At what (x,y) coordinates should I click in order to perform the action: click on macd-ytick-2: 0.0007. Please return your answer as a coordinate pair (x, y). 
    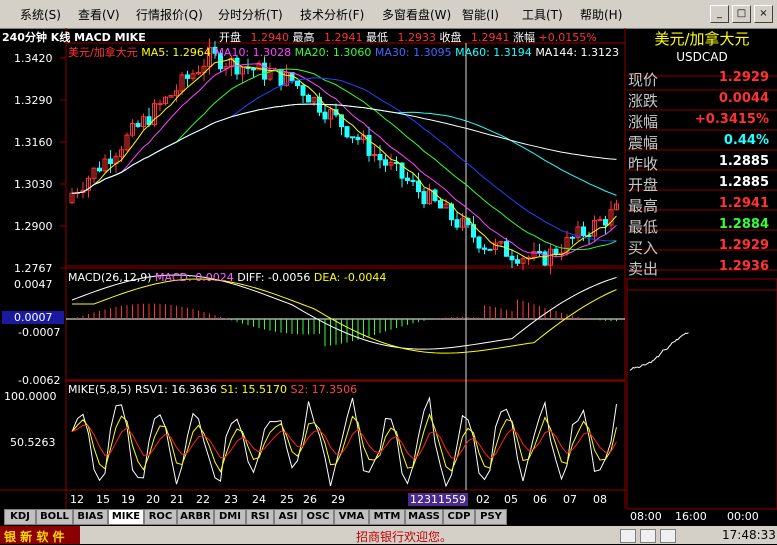
    Looking at the image, I should click on (33, 317).